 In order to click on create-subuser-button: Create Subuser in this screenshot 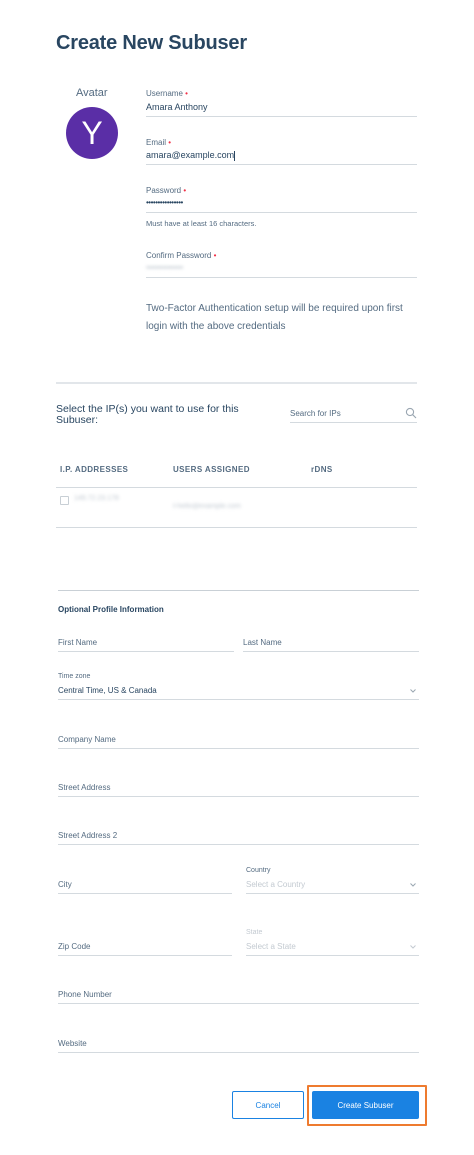, I will do `click(365, 1105)`.